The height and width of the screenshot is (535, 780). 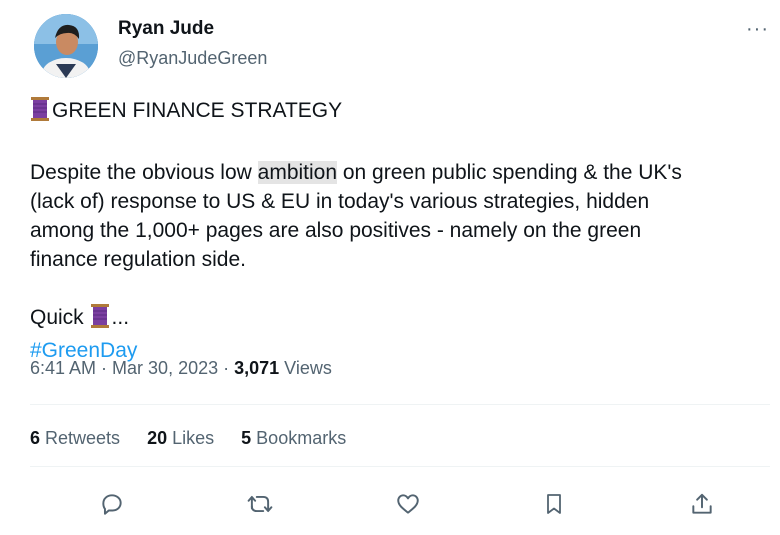 What do you see at coordinates (63, 368) in the screenshot?
I see `tweet-time: 6:41 AM` at bounding box center [63, 368].